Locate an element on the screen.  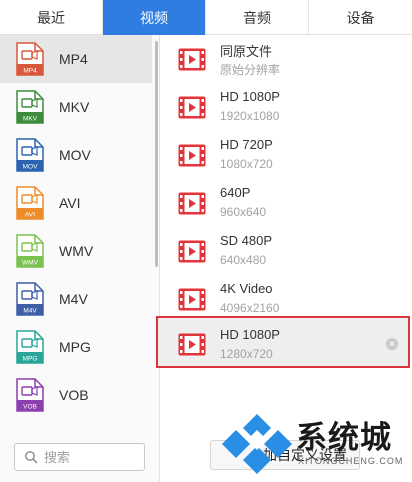
add-custom-setting-button: 加自定义设置 is located at coordinates (285, 455).